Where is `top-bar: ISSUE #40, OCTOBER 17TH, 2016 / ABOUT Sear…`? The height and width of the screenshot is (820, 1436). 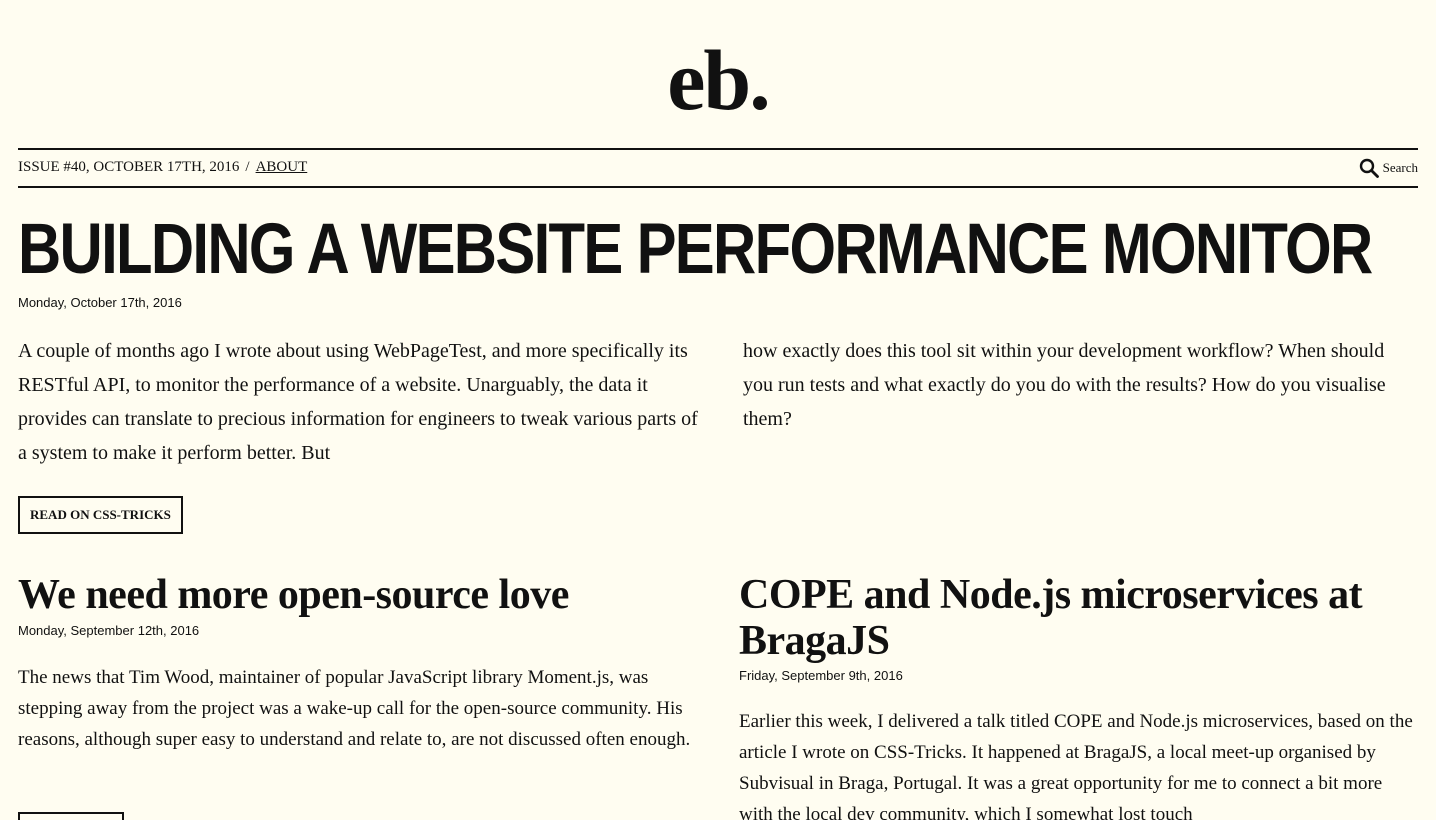 top-bar: ISSUE #40, OCTOBER 17TH, 2016 / ABOUT Sear… is located at coordinates (718, 168).